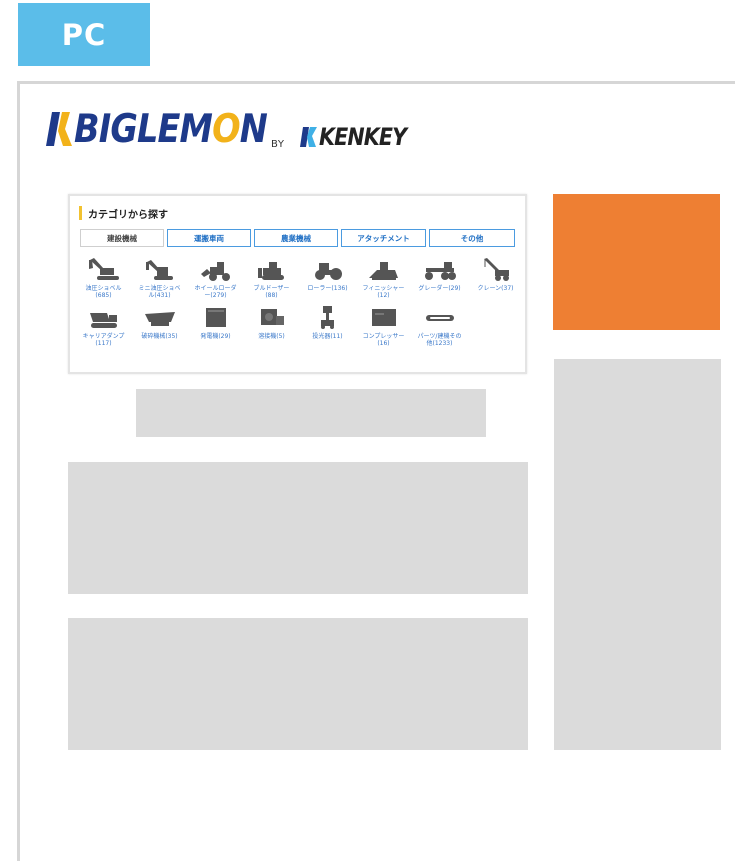 The height and width of the screenshot is (861, 735). I want to click on category-item-crane: クレーン(37), so click(495, 277).